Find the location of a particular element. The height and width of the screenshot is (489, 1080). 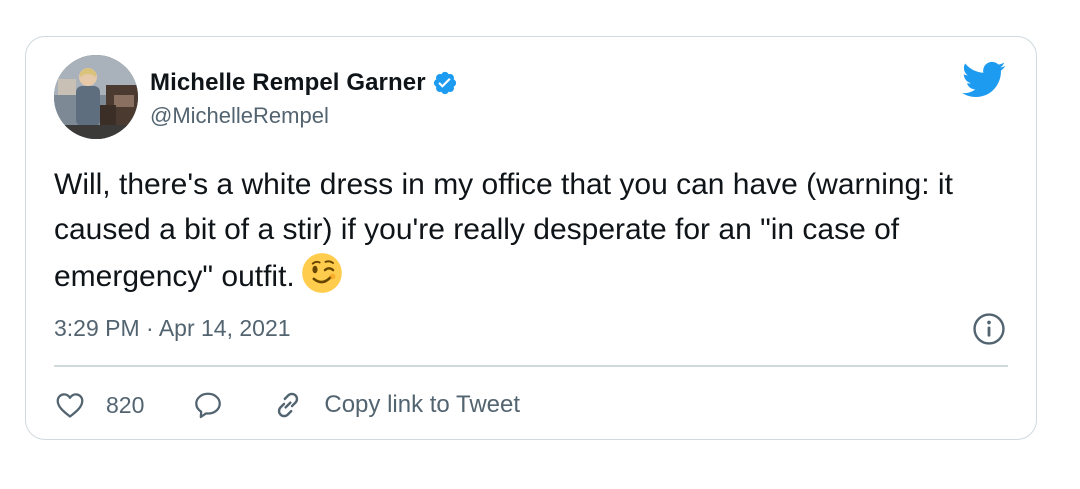

verified-badge-icon is located at coordinates (444, 83).